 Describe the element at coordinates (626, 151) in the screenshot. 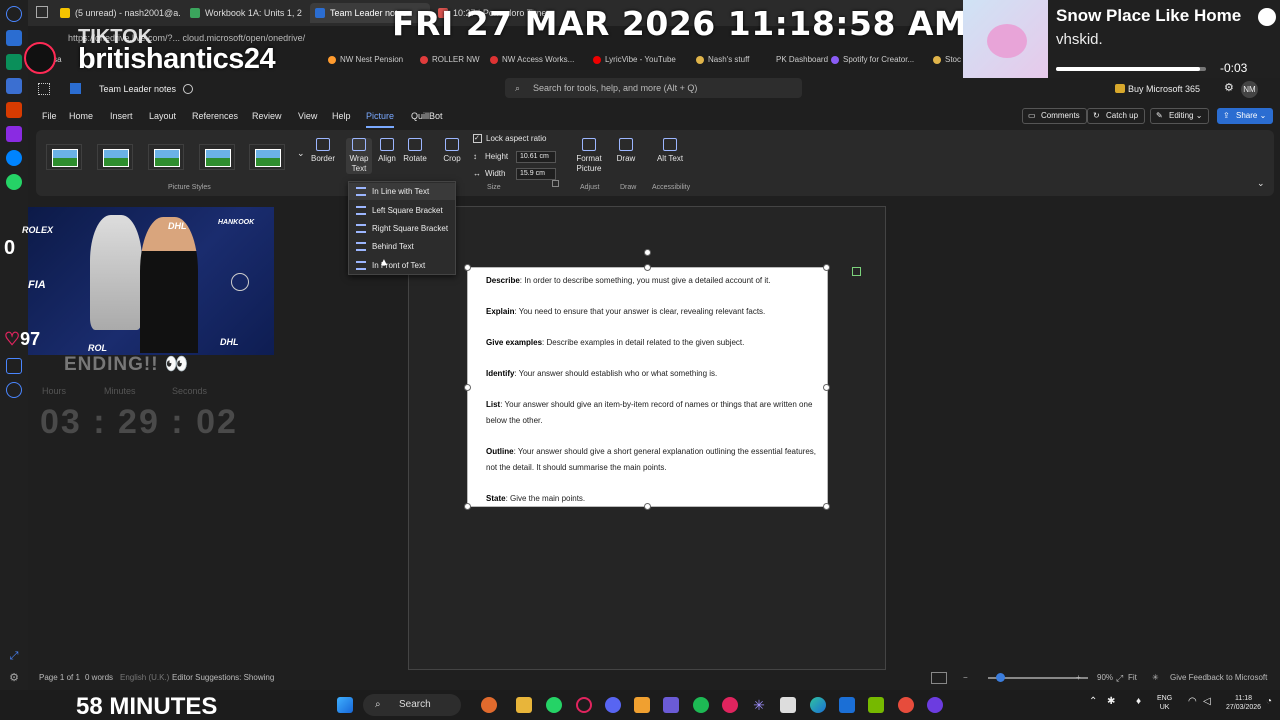

I see `draw-button: Draw` at that location.